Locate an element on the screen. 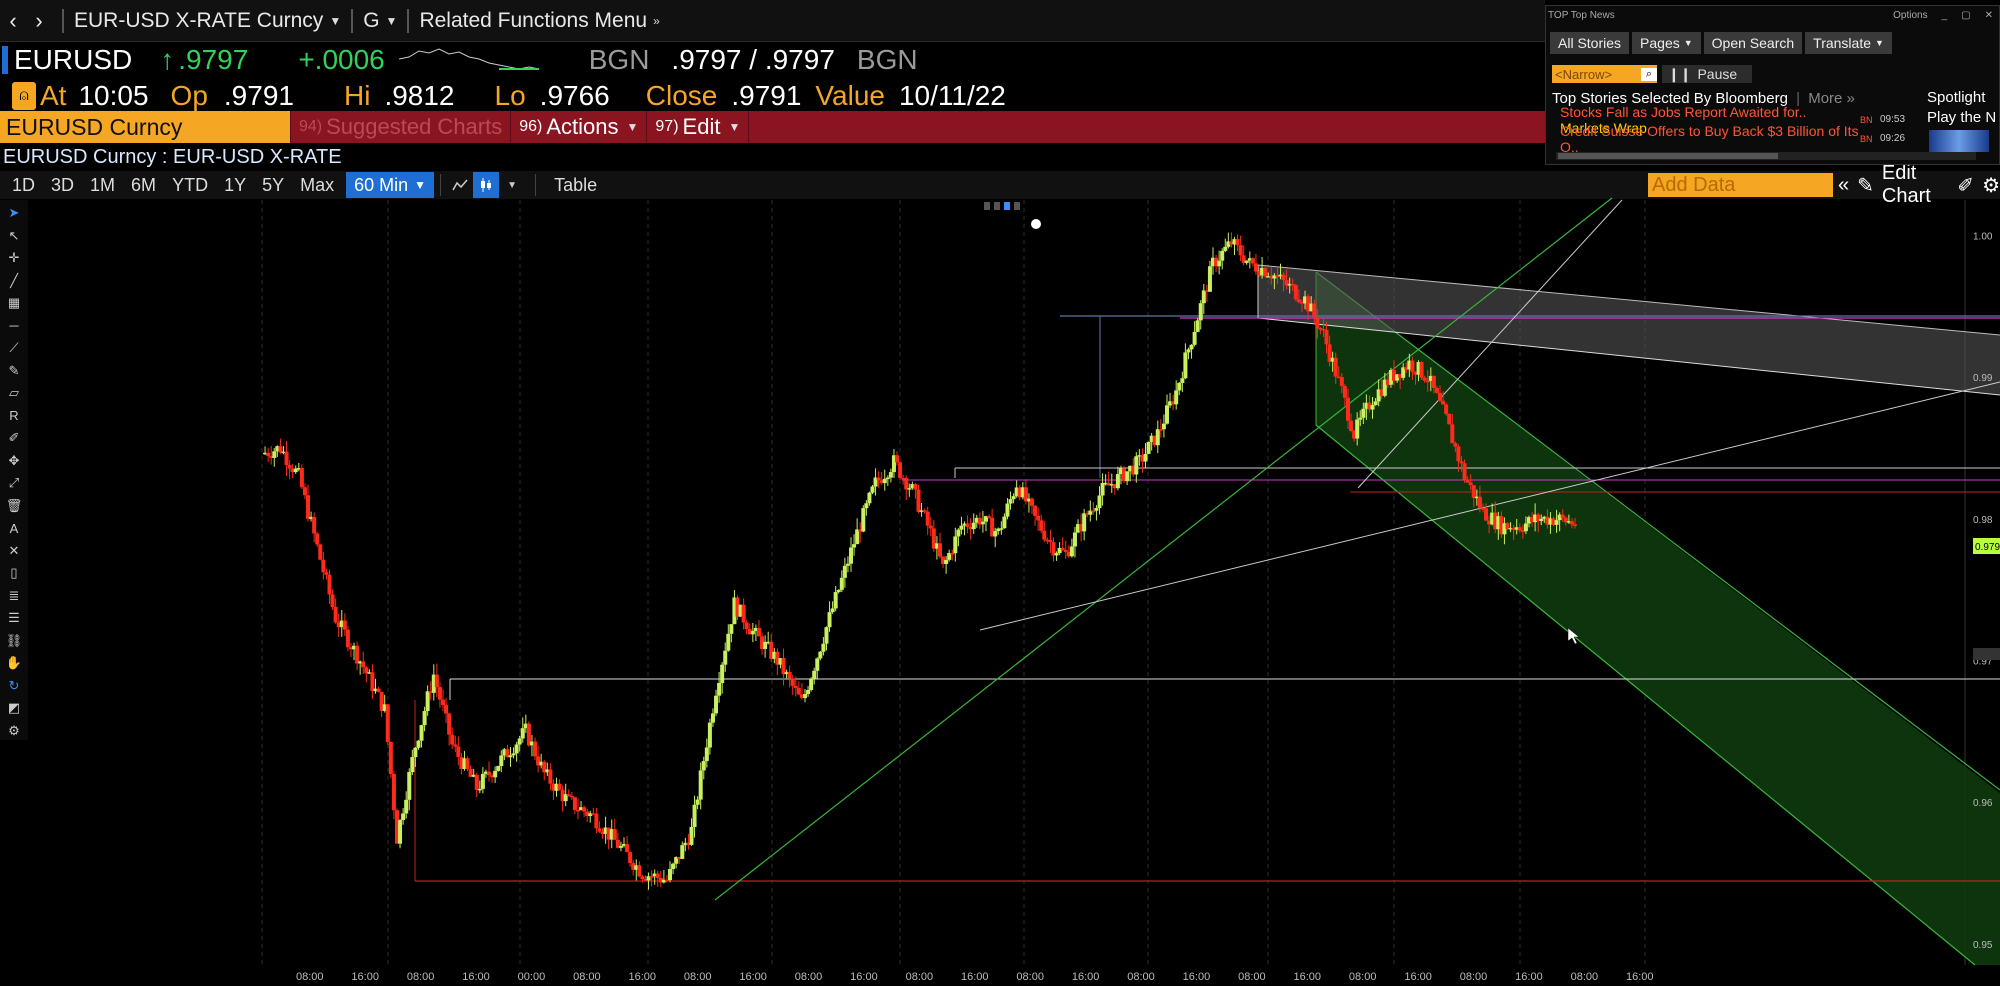 Image resolution: width=2000 pixels, height=986 pixels. brush-icon: ✎ is located at coordinates (14, 371).